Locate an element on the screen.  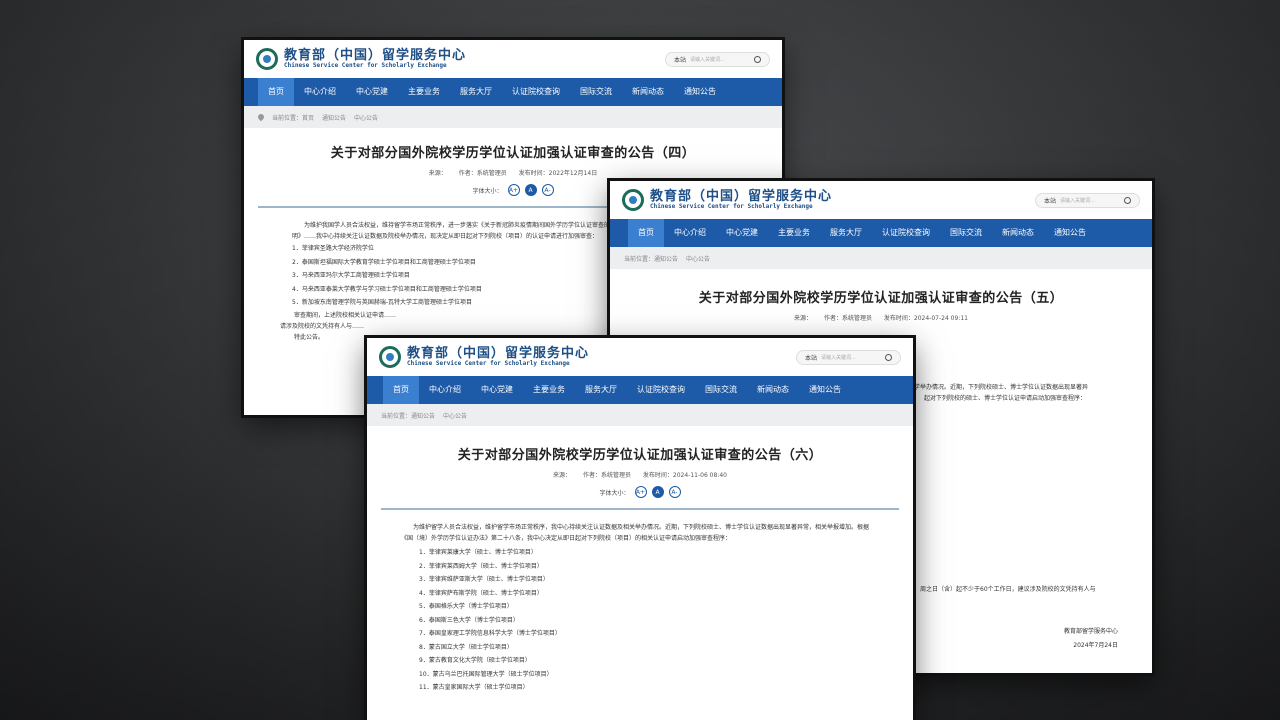
divider is located at coordinates (640, 509).